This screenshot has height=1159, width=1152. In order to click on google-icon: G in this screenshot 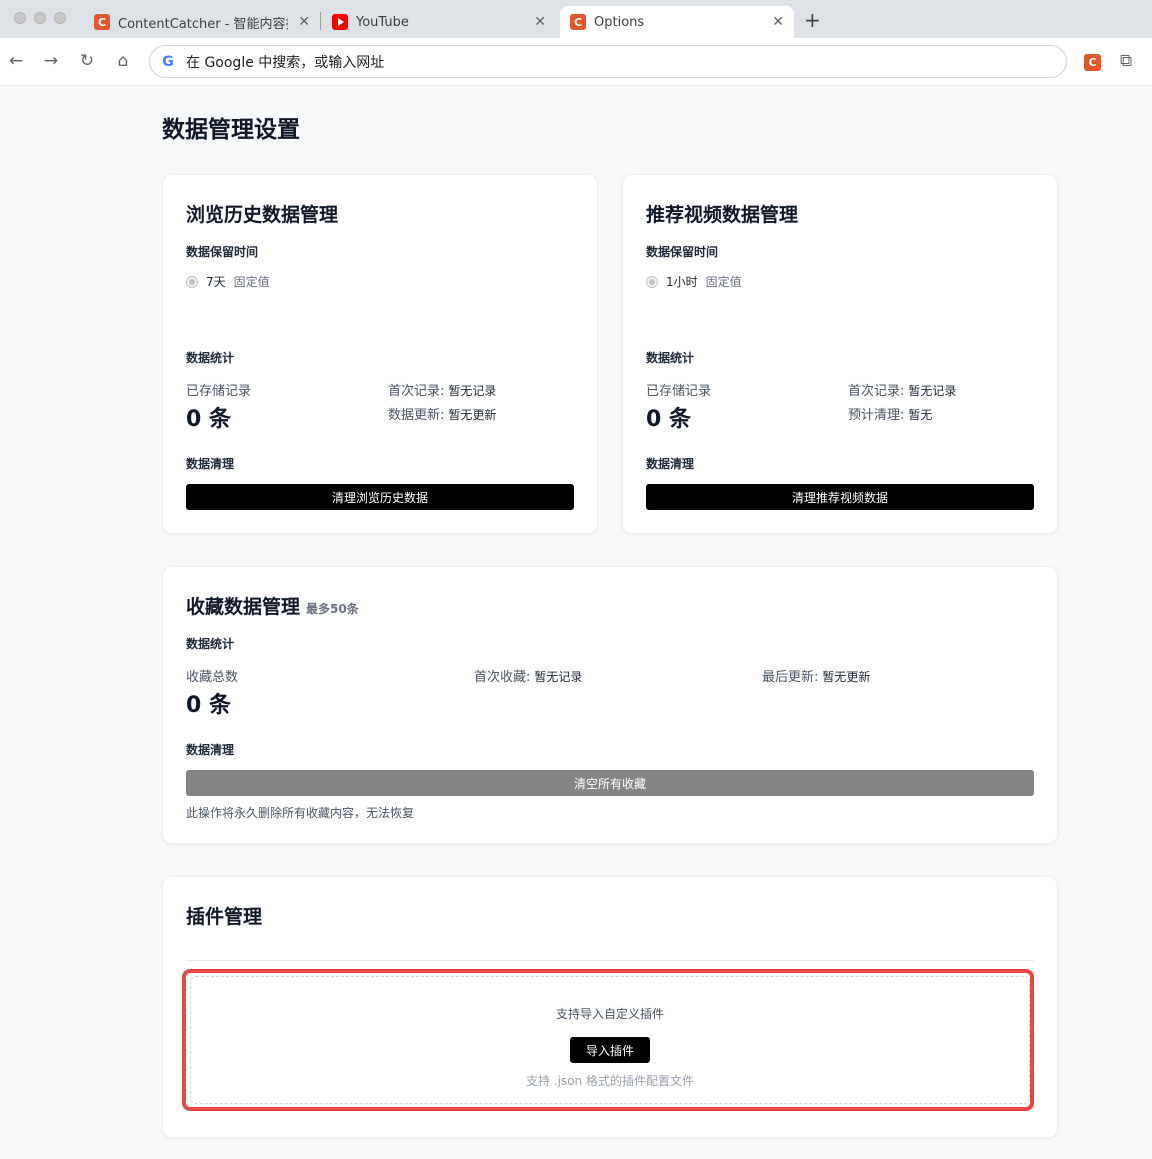, I will do `click(168, 61)`.